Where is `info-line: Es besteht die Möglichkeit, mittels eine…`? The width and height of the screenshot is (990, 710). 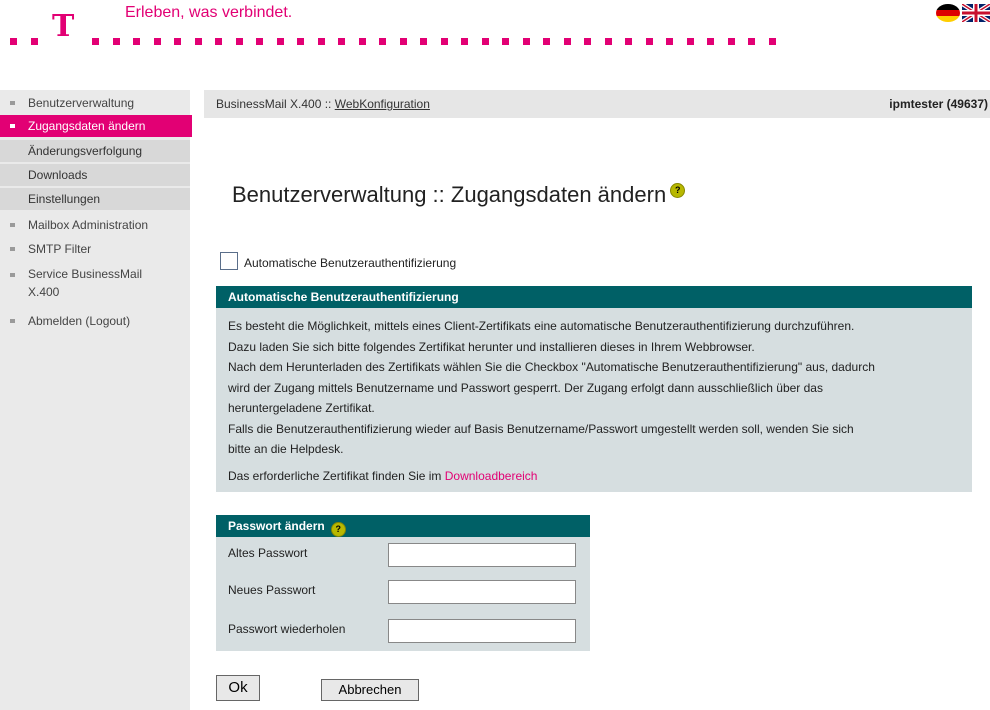
info-line: Es besteht die Möglichkeit, mittels eine… is located at coordinates (541, 326).